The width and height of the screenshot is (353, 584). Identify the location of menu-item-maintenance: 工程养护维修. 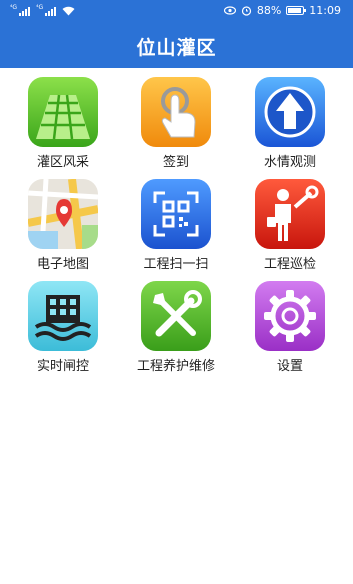
(176, 328).